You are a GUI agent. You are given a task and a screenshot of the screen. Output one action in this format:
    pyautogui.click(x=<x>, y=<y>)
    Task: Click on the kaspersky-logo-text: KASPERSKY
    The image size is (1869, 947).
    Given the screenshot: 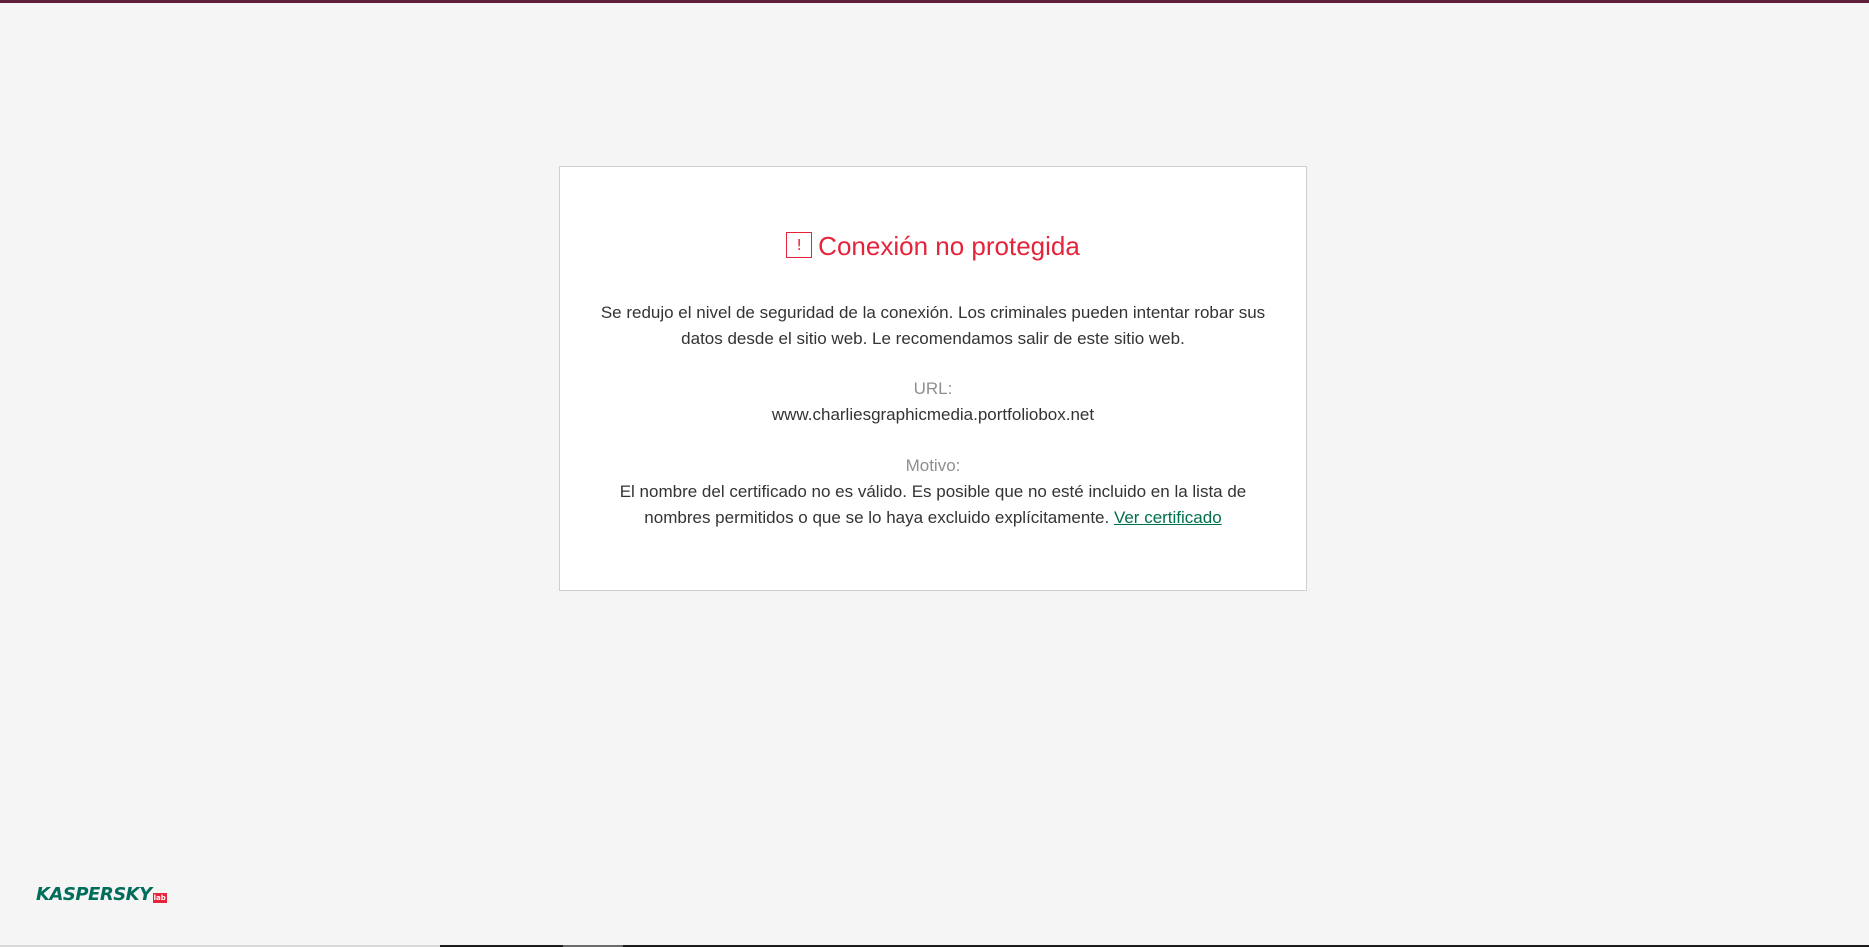 What is the action you would take?
    pyautogui.click(x=94, y=894)
    